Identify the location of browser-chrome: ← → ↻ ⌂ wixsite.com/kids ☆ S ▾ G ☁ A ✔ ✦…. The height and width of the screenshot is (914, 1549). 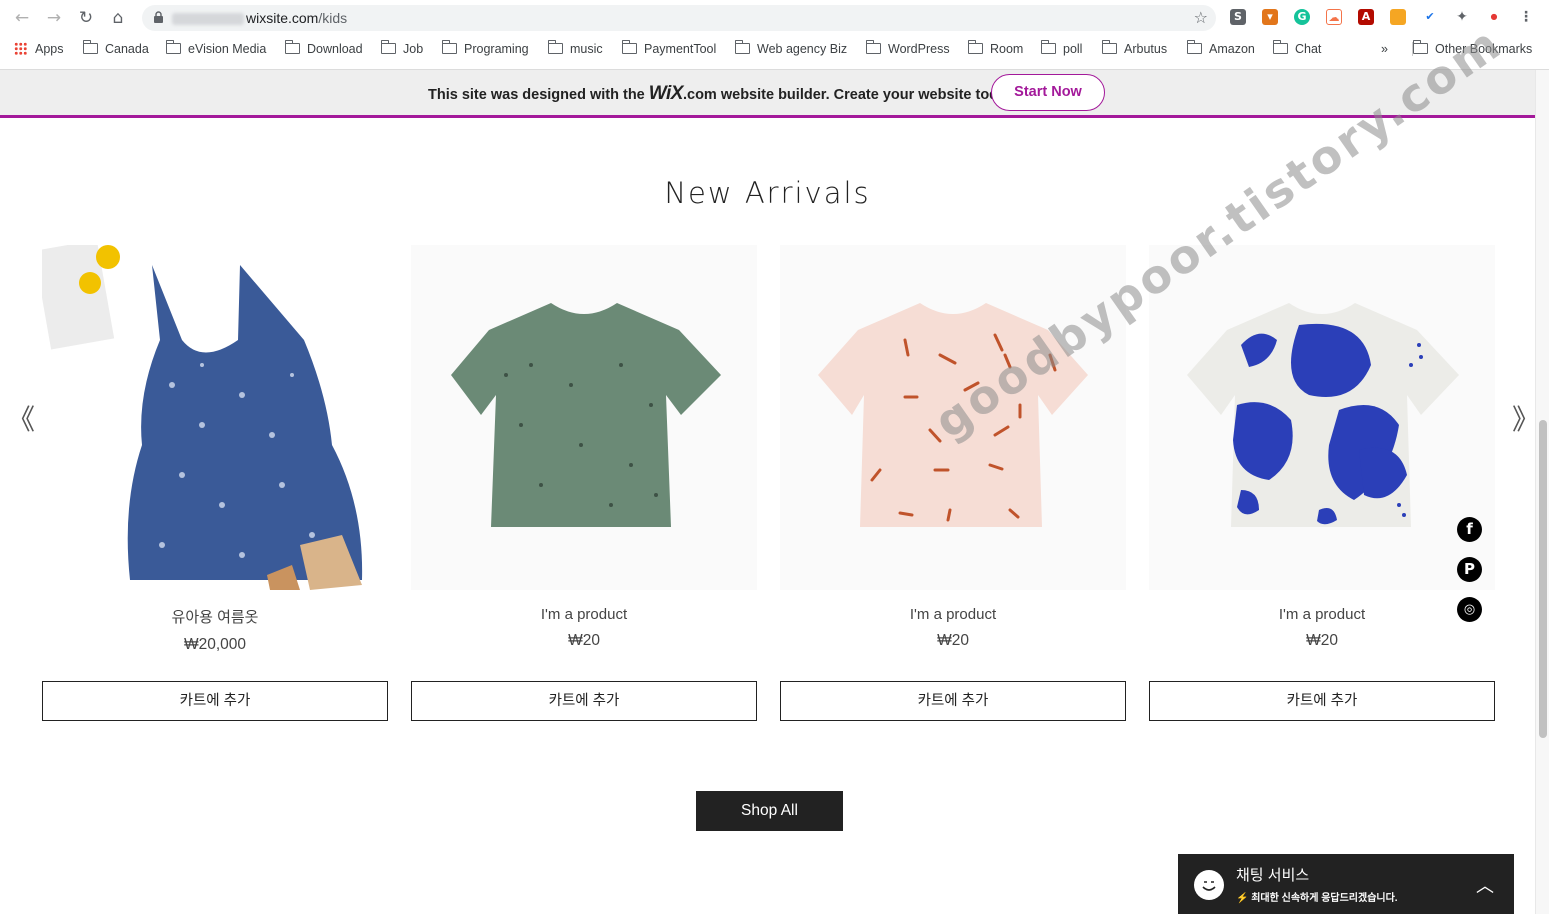
(774, 35).